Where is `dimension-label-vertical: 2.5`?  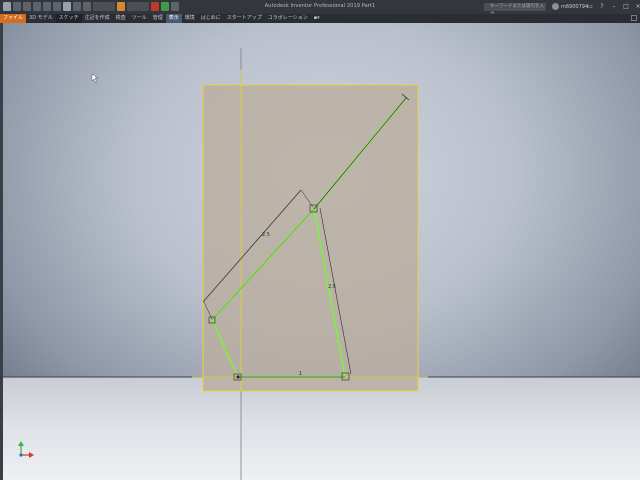
dimension-label-vertical: 2.5 is located at coordinates (332, 287).